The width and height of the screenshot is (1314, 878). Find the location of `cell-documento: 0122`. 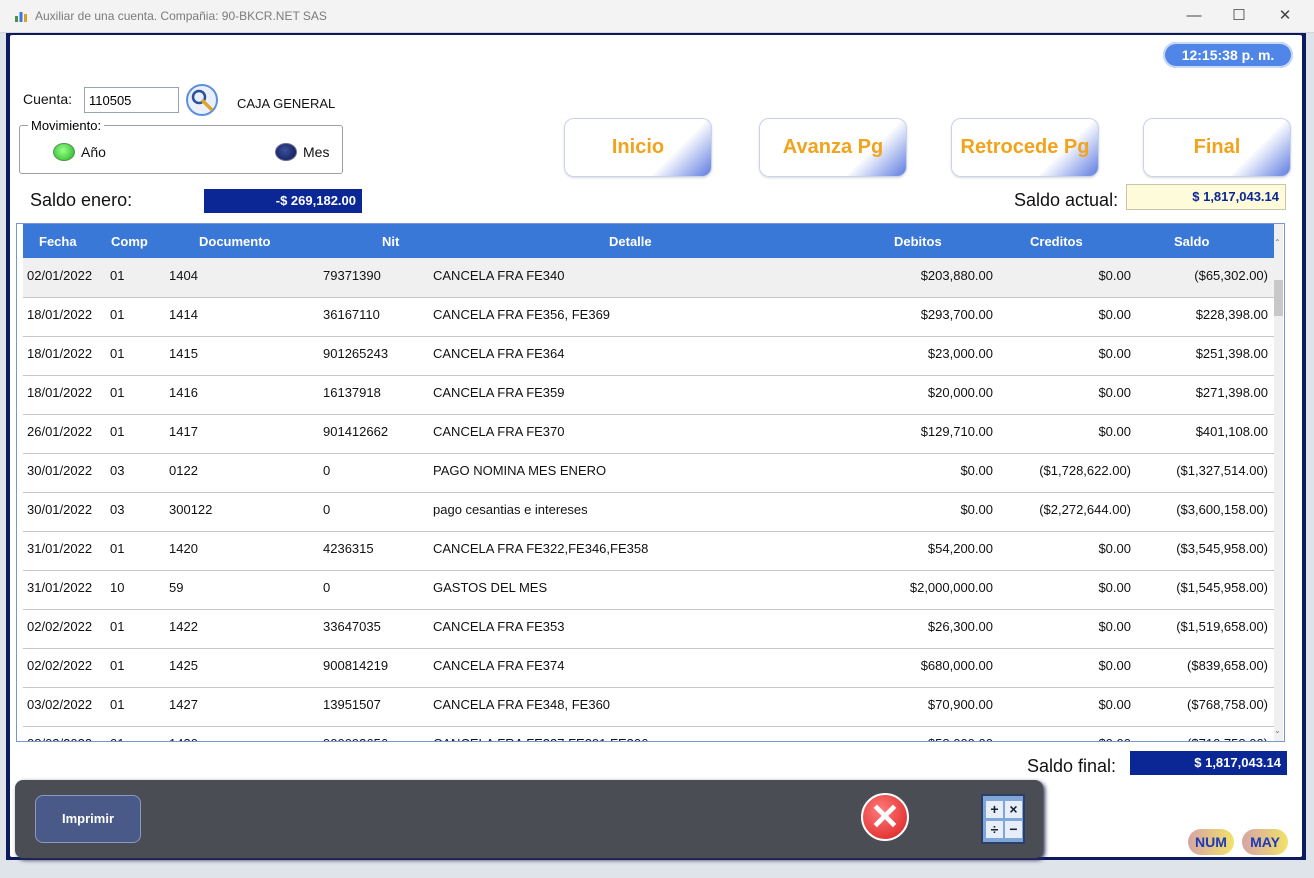

cell-documento: 0122 is located at coordinates (183, 470).